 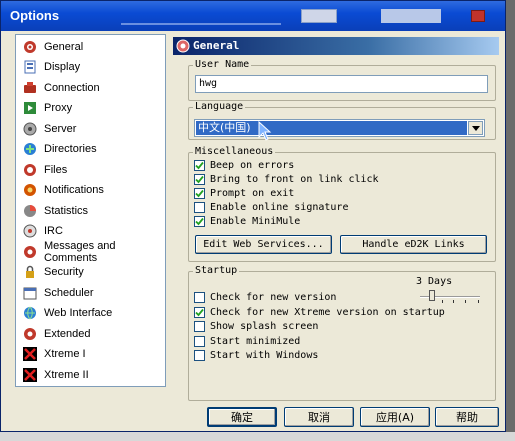 I want to click on startup-checkbox-row: Check for new Xtreme version on startup, so click(x=319, y=312).